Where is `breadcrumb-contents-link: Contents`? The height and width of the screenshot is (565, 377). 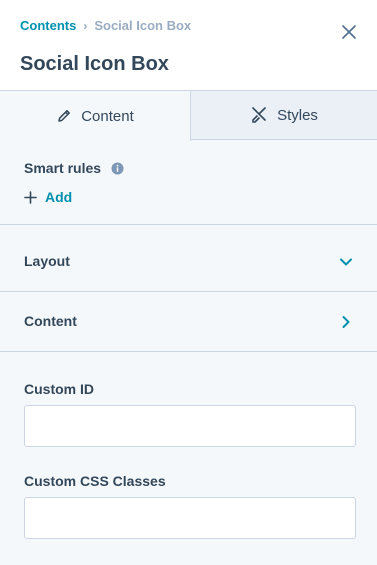
breadcrumb-contents-link: Contents is located at coordinates (48, 26).